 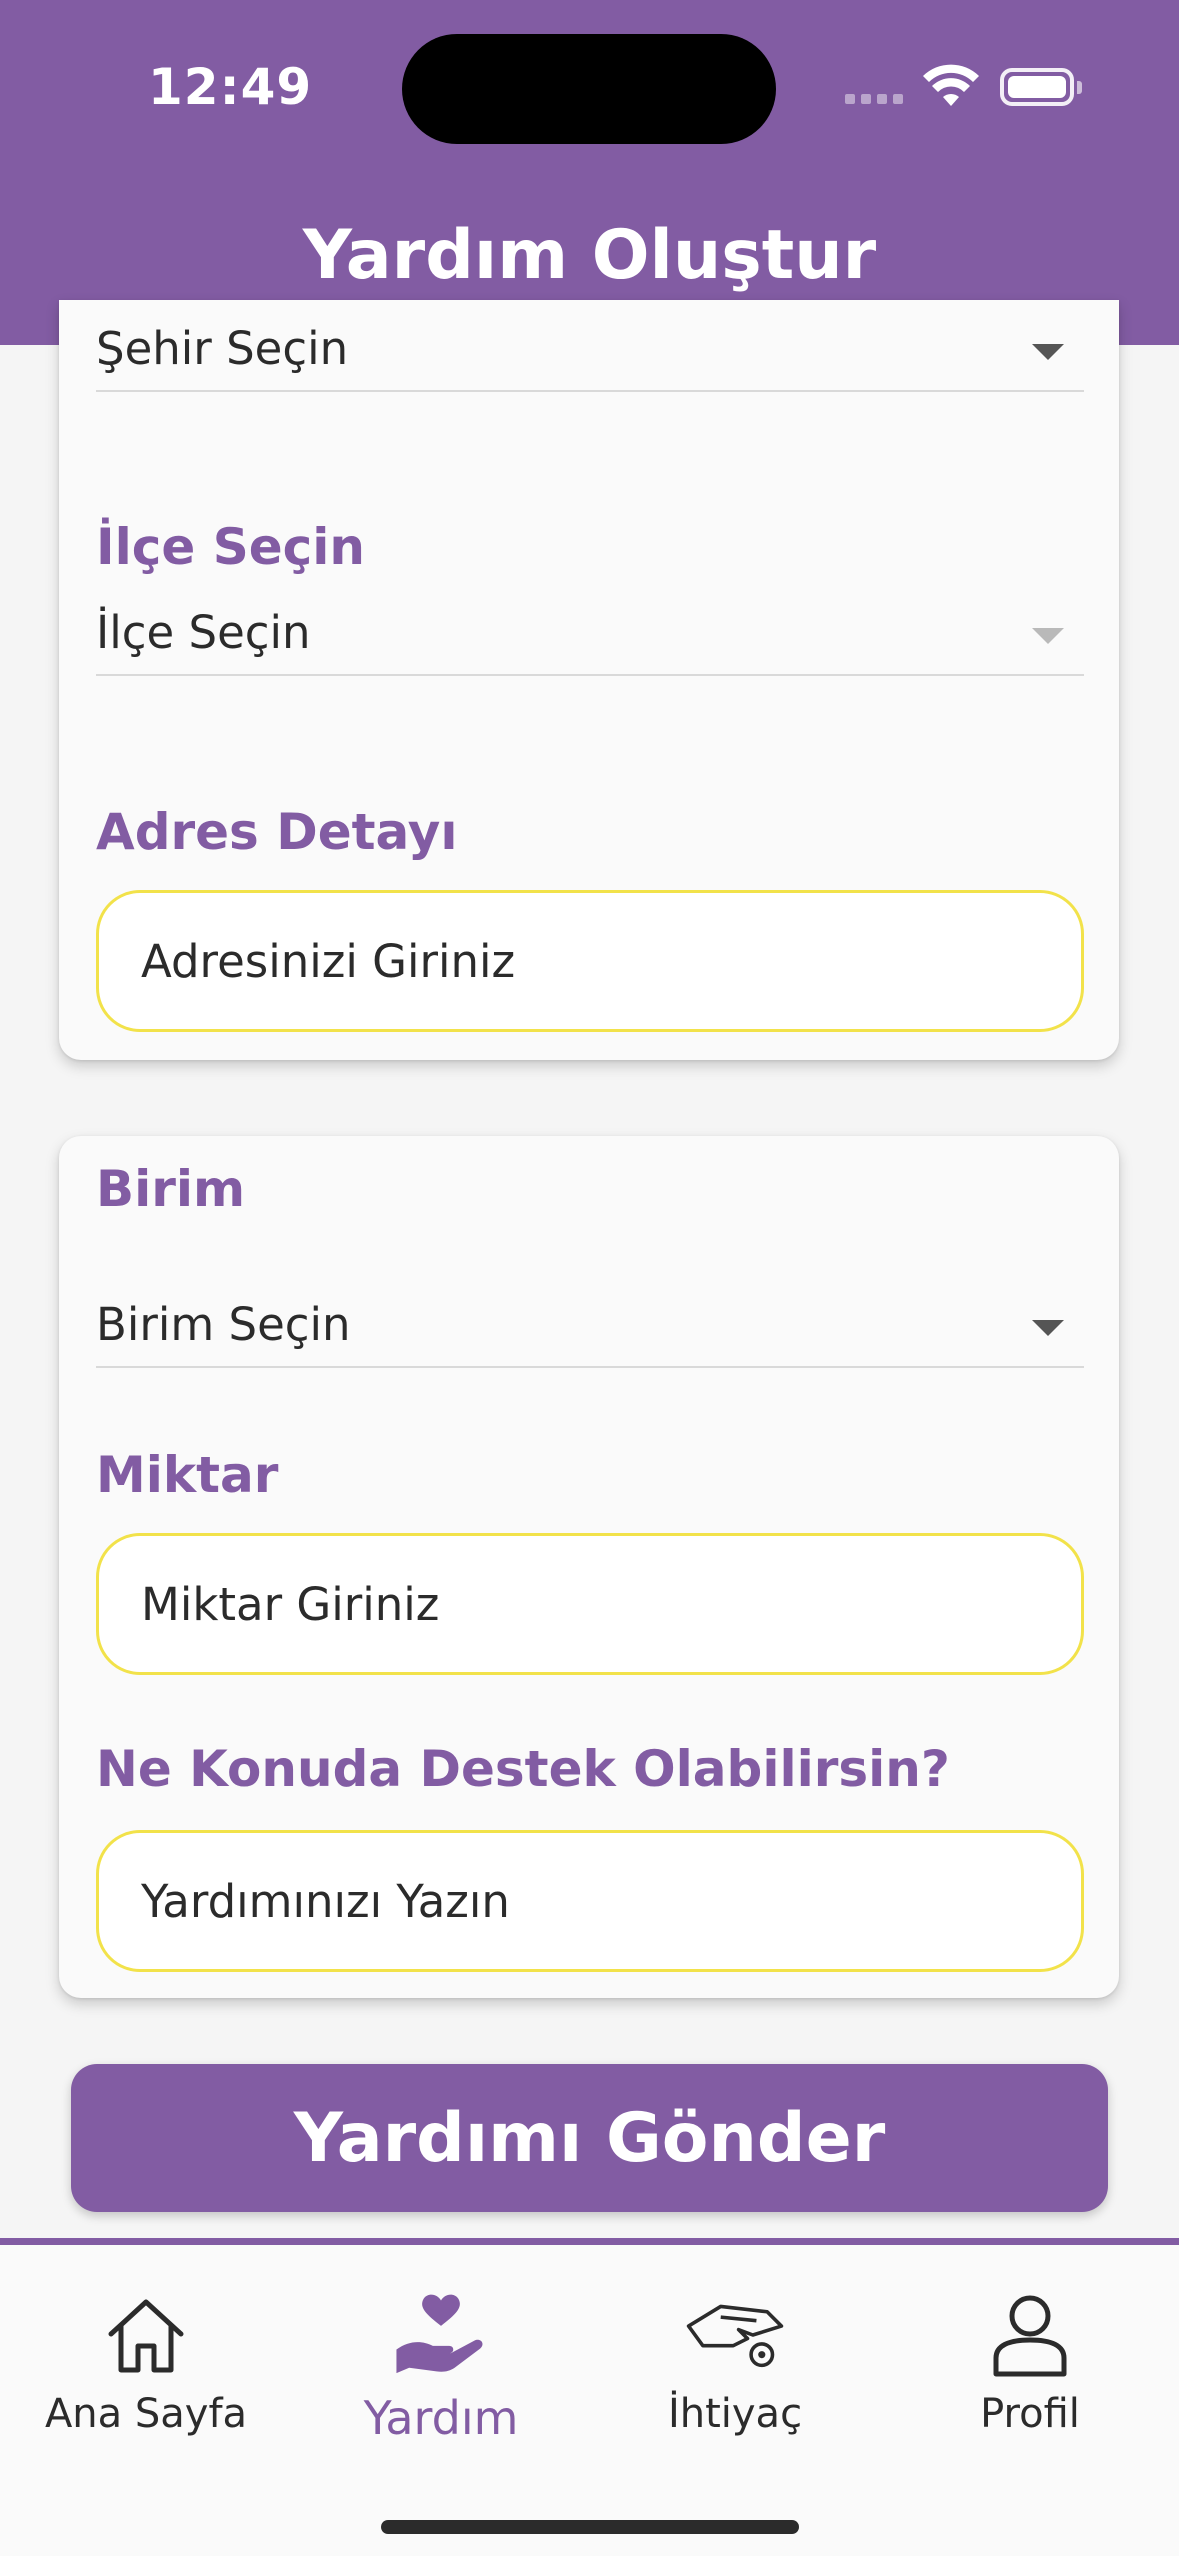 I want to click on nav-item-home: Ana Sayfa, so click(x=146, y=2375).